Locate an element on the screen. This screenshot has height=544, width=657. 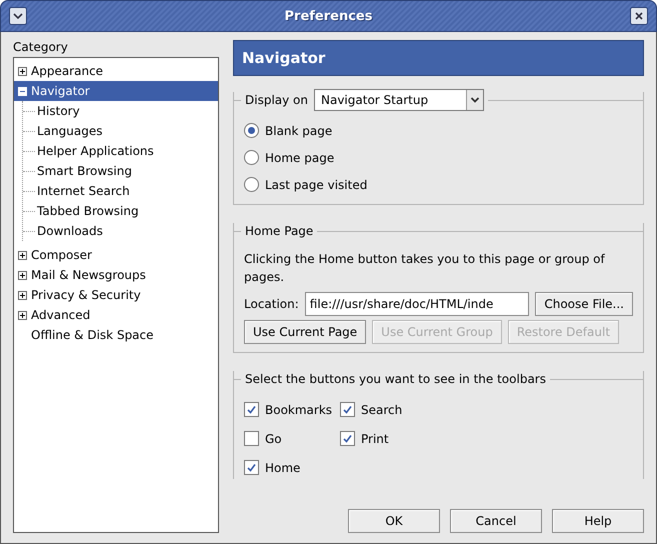
window-menu-button is located at coordinates (18, 16).